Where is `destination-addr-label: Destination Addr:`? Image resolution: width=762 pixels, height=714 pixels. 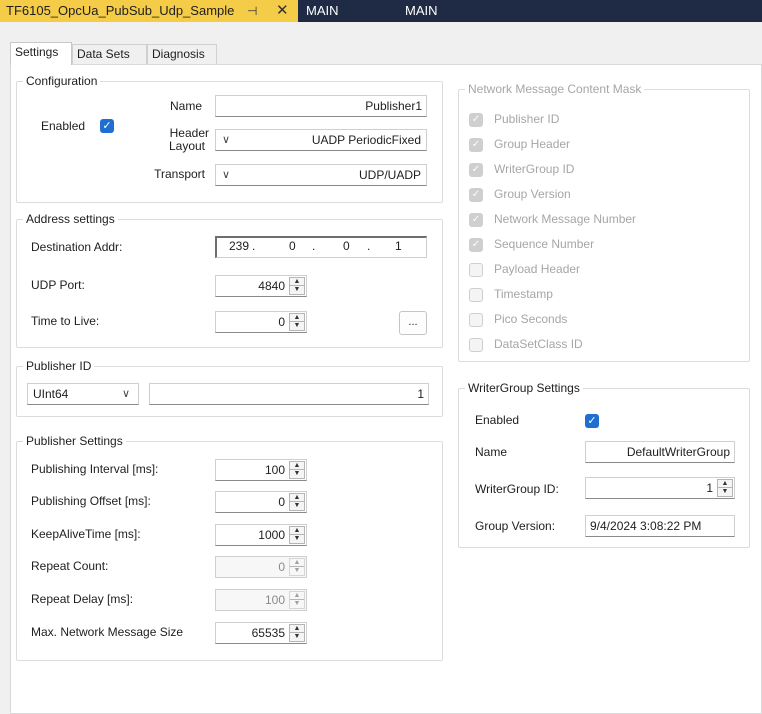
destination-addr-label: Destination Addr: is located at coordinates (77, 247).